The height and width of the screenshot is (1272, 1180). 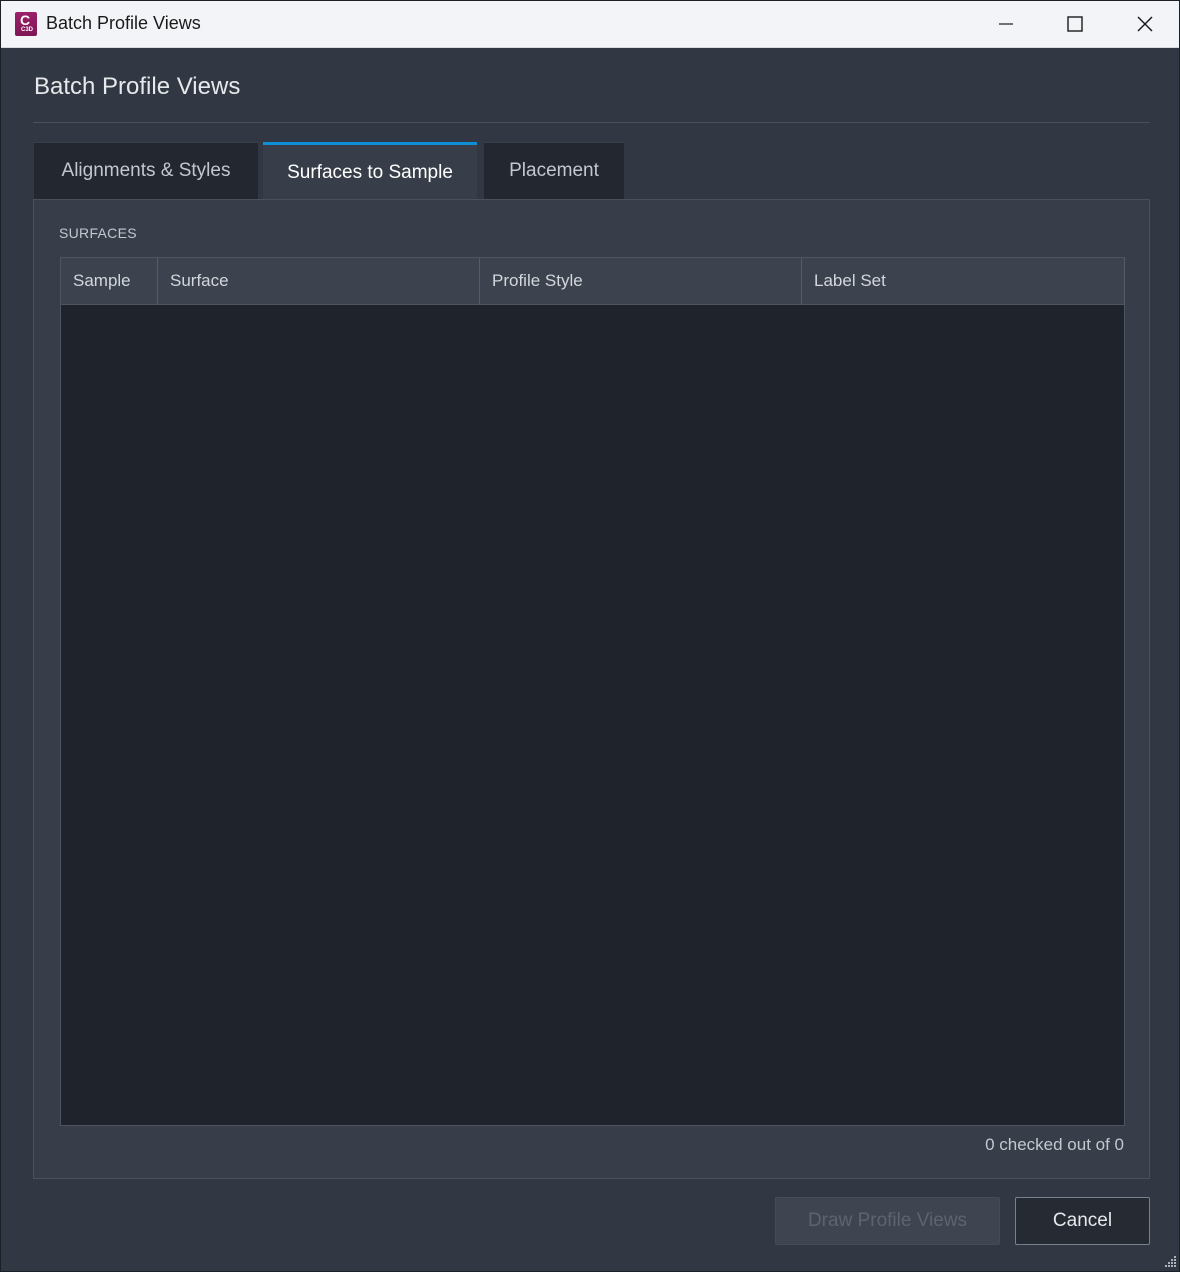 I want to click on civil3d-app-icon: C C3D, so click(x=26, y=24).